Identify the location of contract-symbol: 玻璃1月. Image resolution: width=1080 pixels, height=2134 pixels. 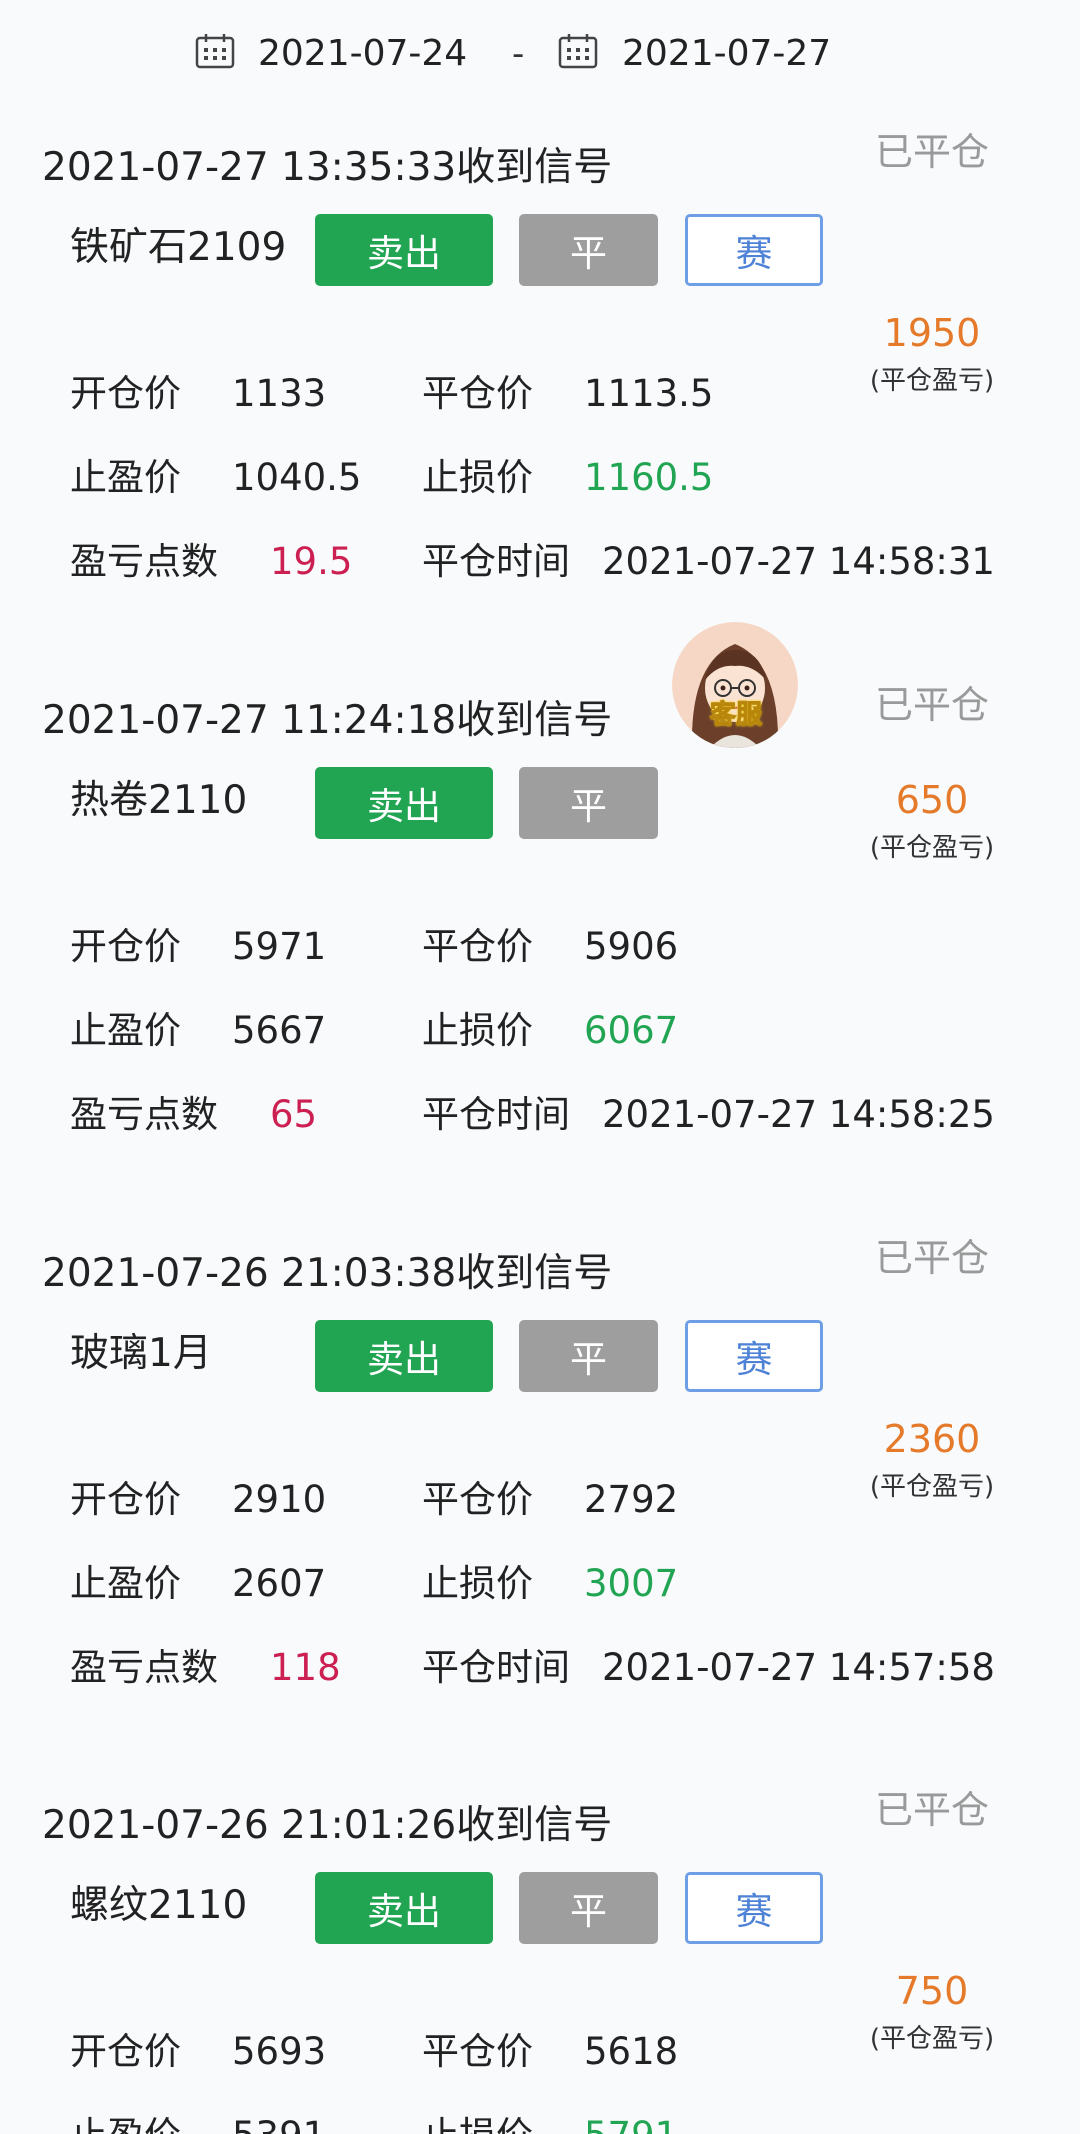
(141, 1353).